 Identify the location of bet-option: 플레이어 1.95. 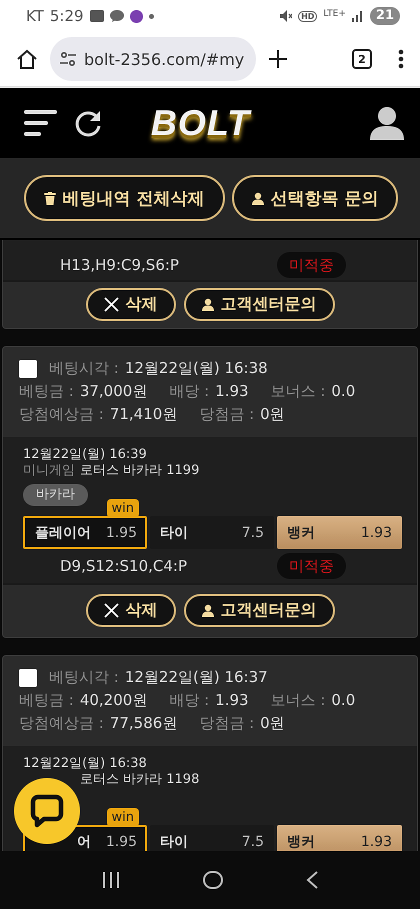
(85, 532).